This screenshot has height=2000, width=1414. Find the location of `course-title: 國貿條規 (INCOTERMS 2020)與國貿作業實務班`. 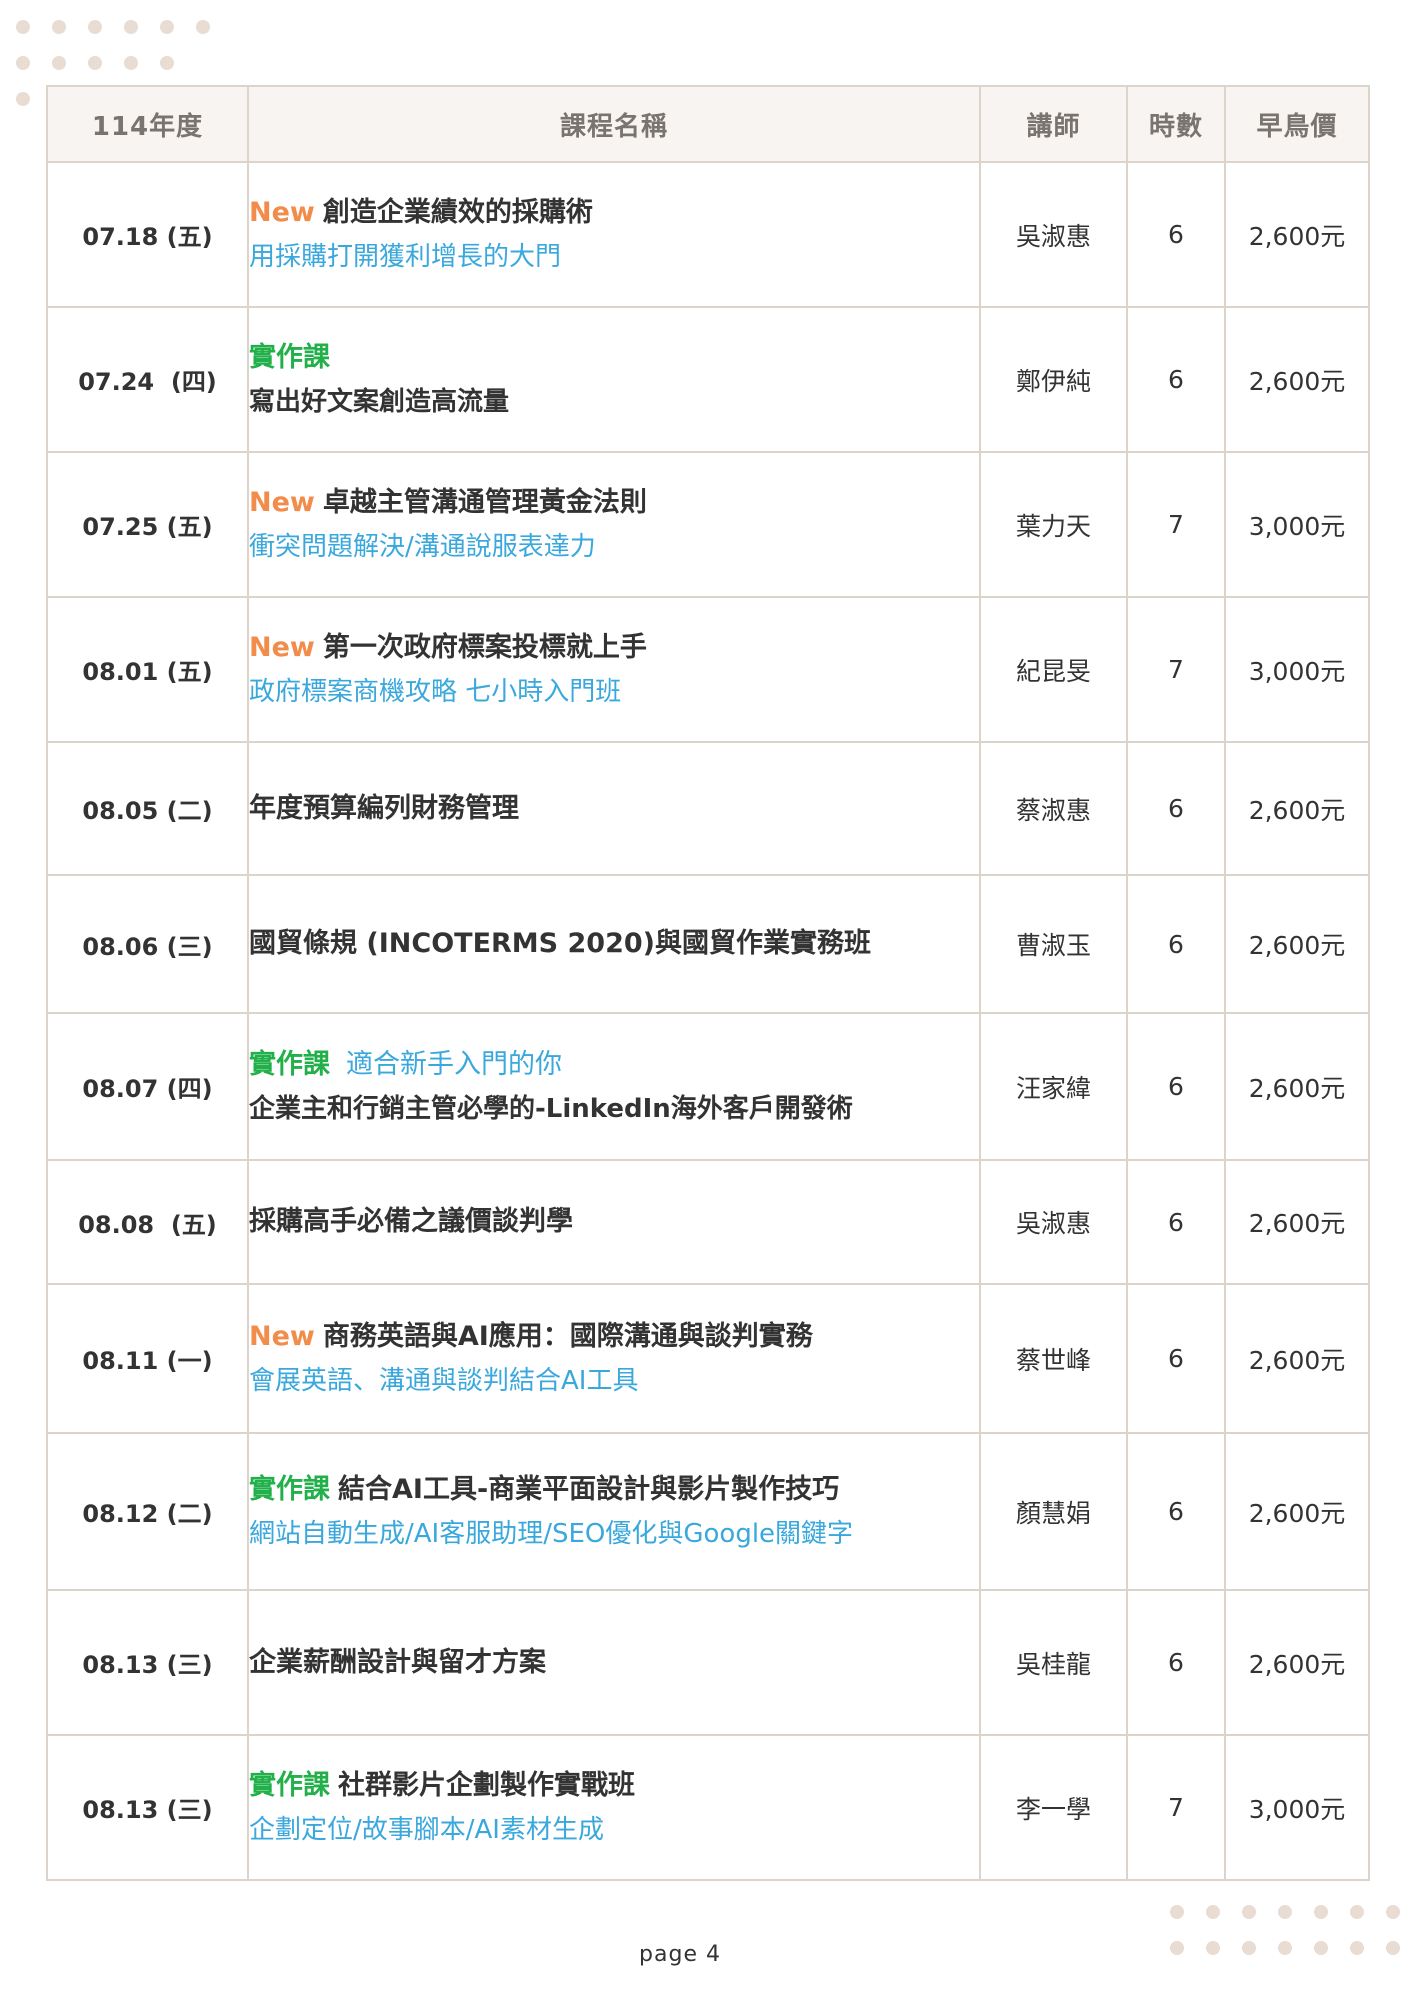

course-title: 國貿條規 (INCOTERMS 2020)與國貿作業實務班 is located at coordinates (560, 943).